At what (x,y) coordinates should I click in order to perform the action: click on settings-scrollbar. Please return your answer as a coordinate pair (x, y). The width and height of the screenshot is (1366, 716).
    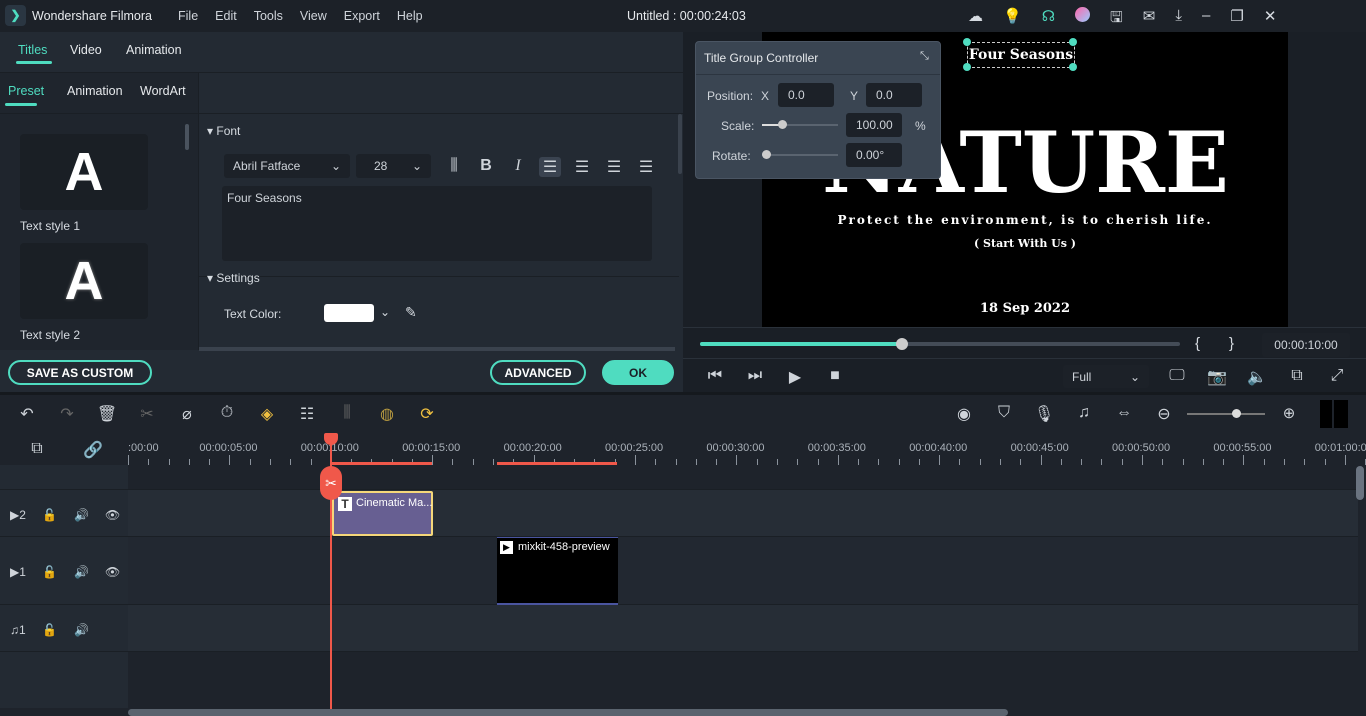
    Looking at the image, I should click on (680, 144).